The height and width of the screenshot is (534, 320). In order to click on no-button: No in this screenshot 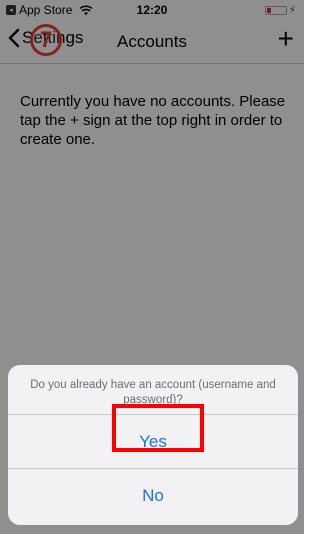, I will do `click(153, 496)`.